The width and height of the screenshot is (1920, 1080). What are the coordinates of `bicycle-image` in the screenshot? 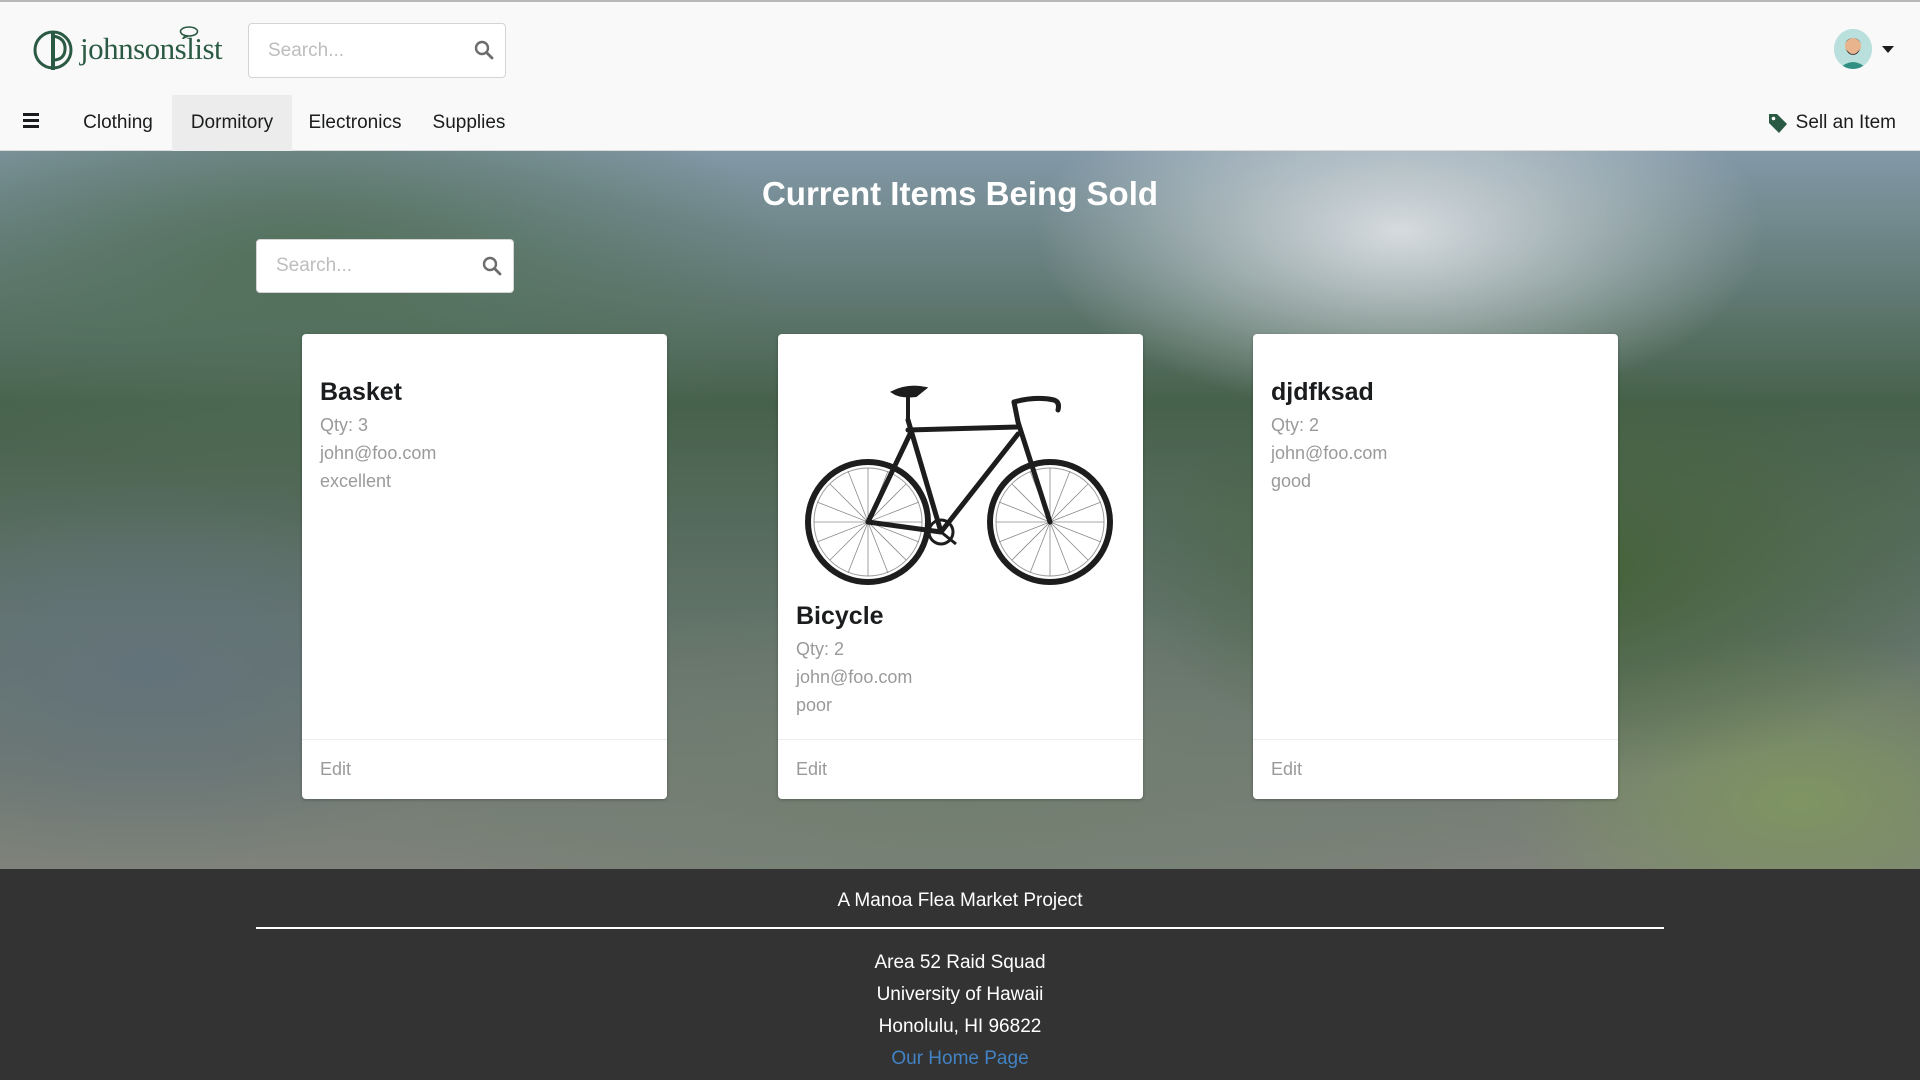 It's located at (959, 485).